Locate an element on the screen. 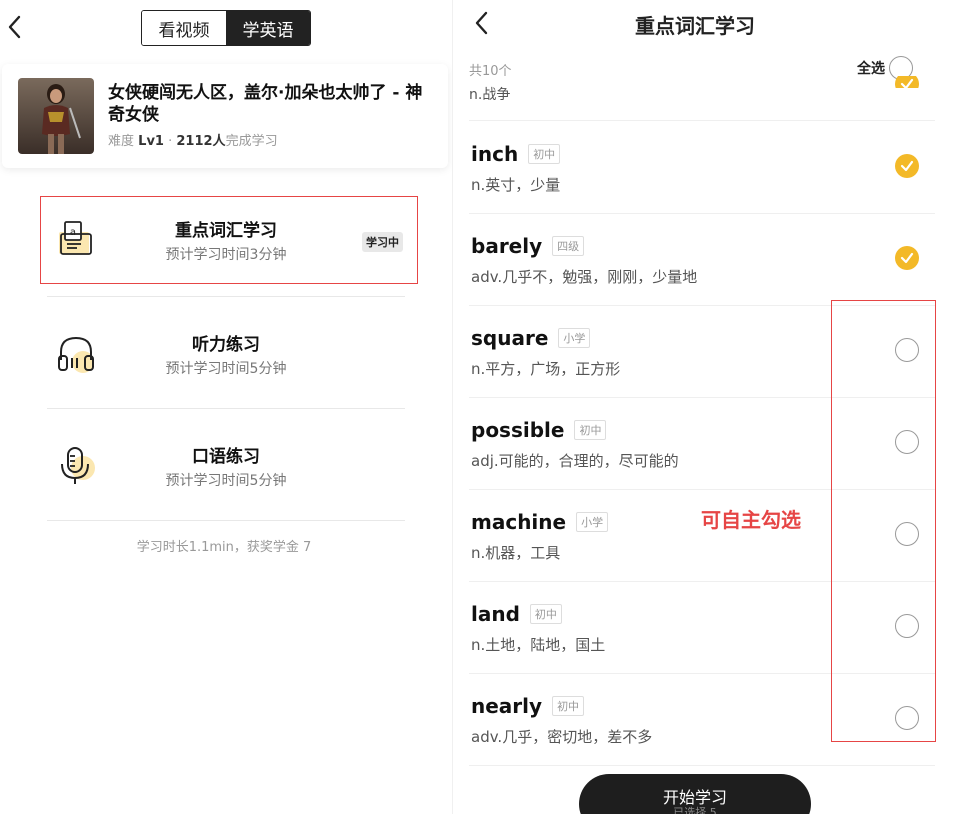 This screenshot has height=814, width=960. video-meta: 难度 Lv1 · 2112人完成学习 is located at coordinates (193, 139).